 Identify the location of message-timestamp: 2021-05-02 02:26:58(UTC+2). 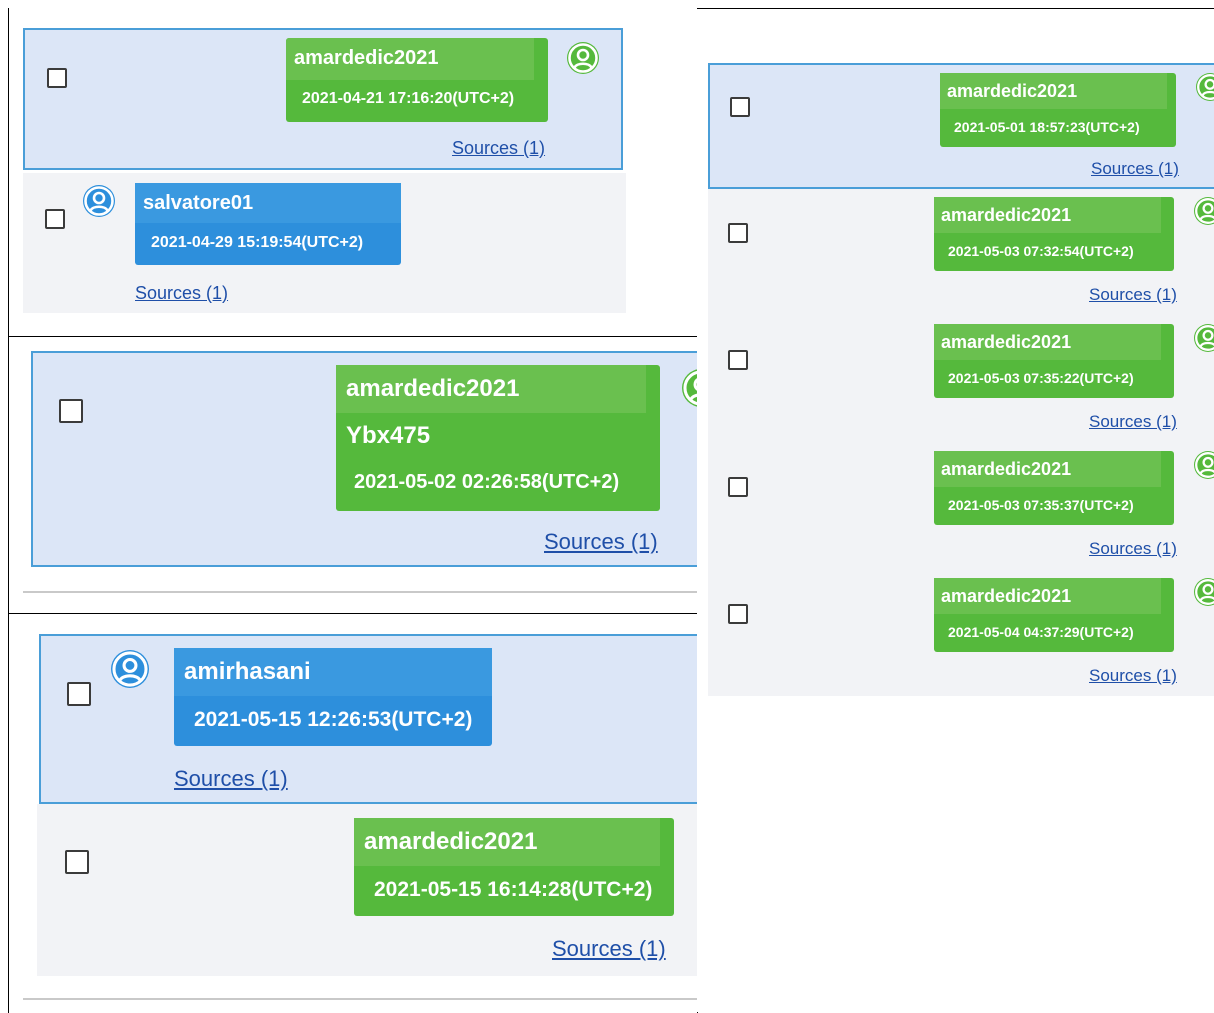
(487, 482).